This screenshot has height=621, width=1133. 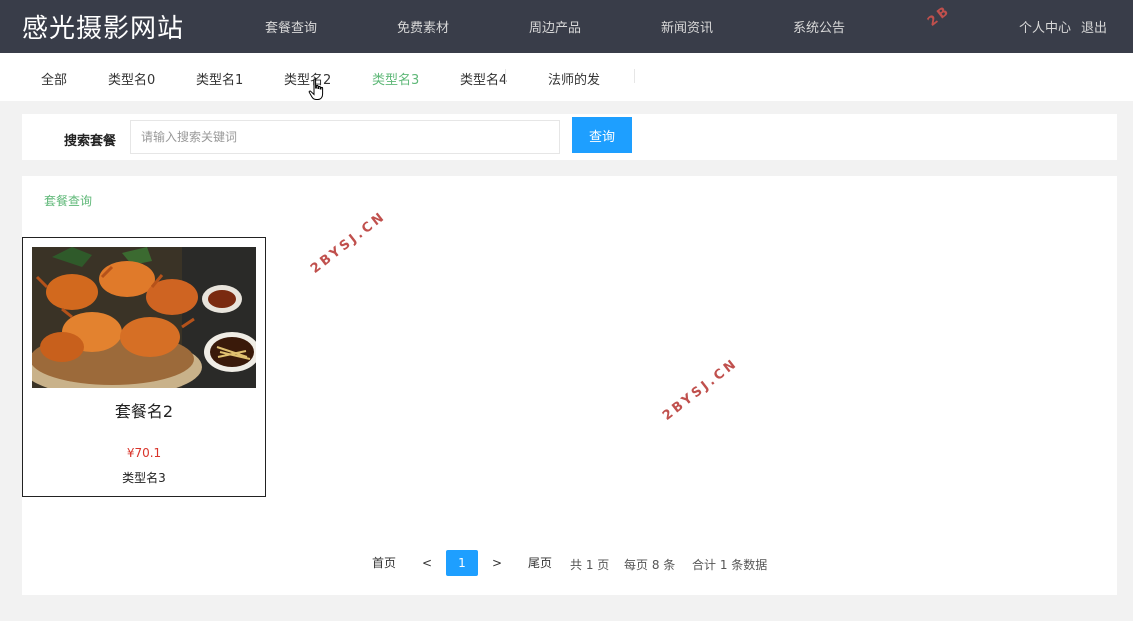 What do you see at coordinates (1094, 26) in the screenshot?
I see `logout-link: 退出` at bounding box center [1094, 26].